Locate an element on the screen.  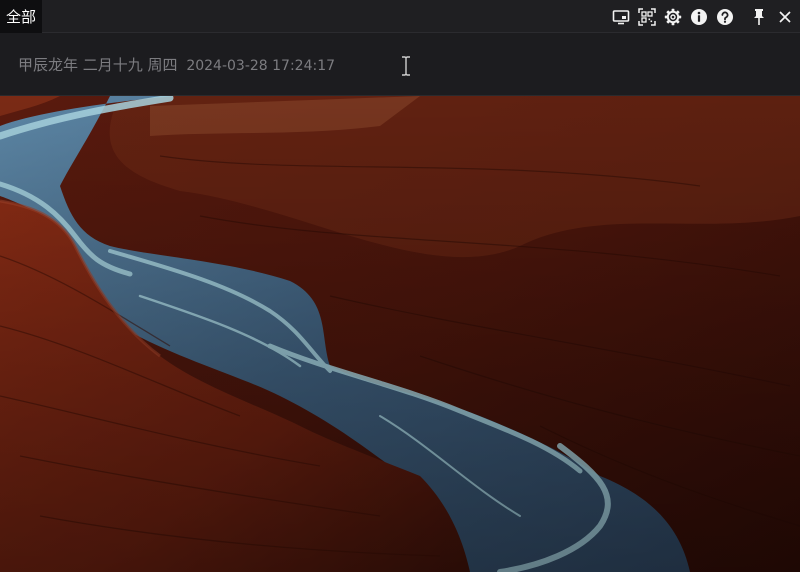
toolbar is located at coordinates (703, 16).